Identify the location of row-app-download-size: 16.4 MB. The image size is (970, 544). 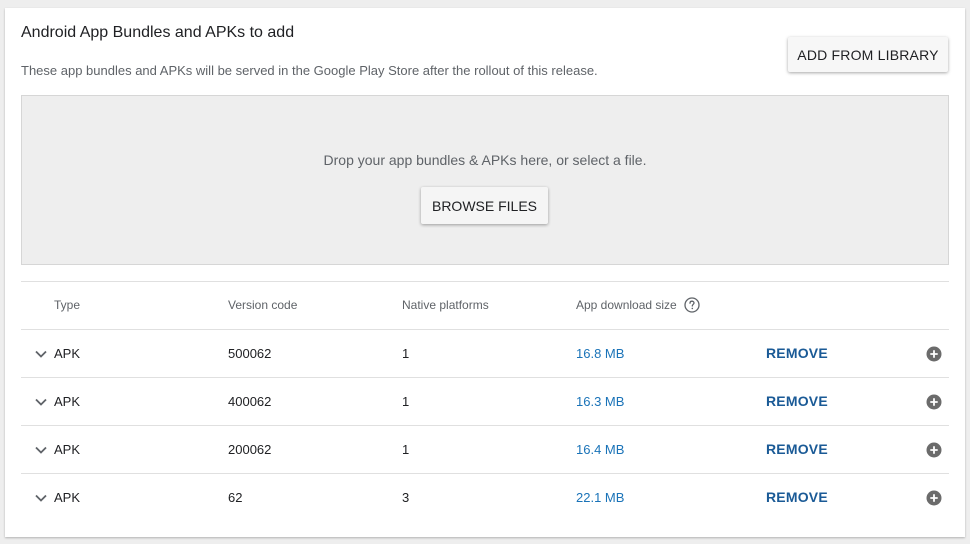
(600, 449).